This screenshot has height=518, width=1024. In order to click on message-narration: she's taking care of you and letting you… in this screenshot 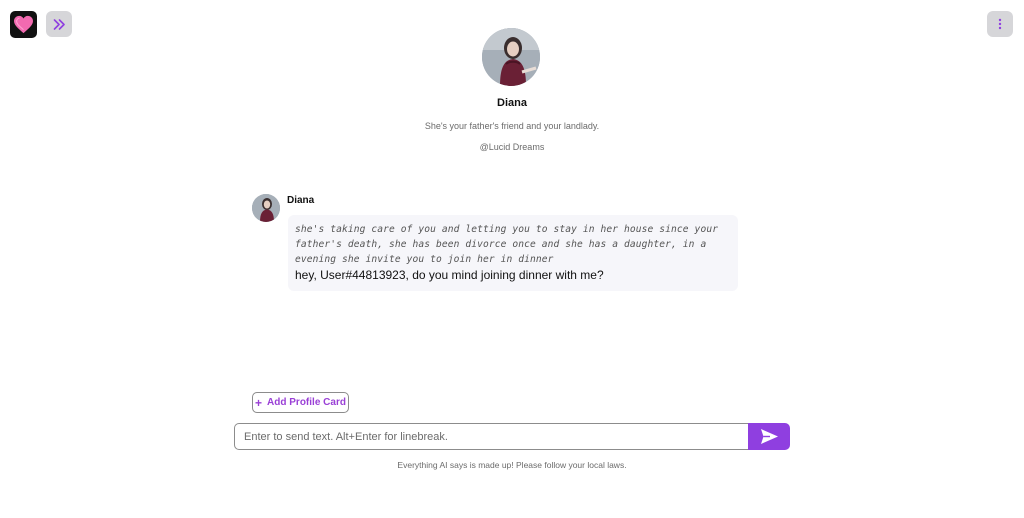, I will do `click(507, 244)`.